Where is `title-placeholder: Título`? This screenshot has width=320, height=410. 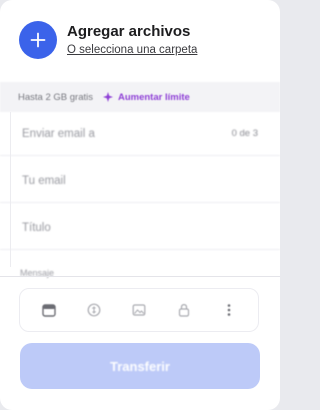 title-placeholder: Título is located at coordinates (36, 227).